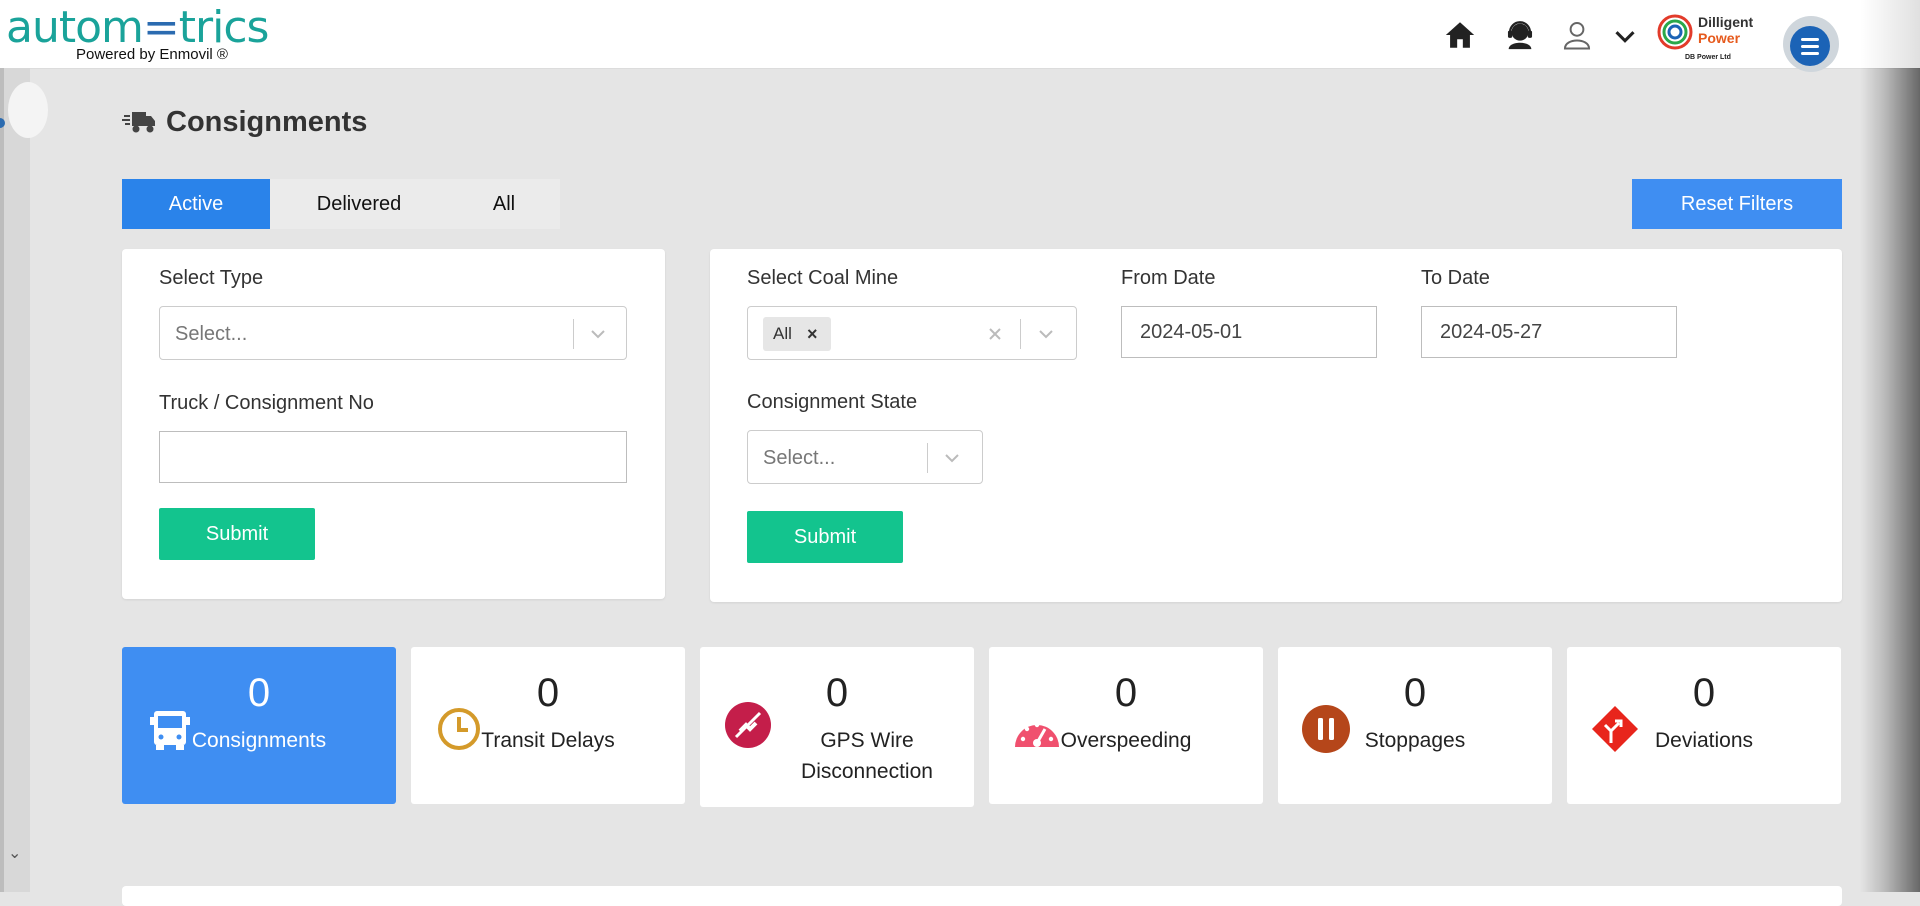  Describe the element at coordinates (28, 110) in the screenshot. I see `sidebar-toggle-handle` at that location.